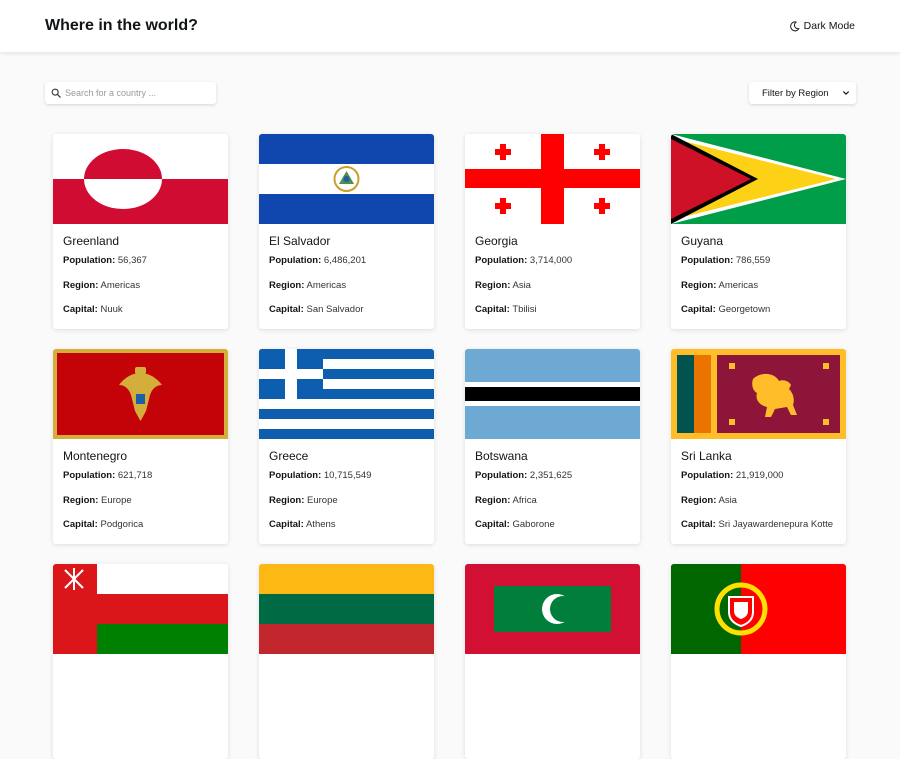 This screenshot has width=900, height=759. What do you see at coordinates (506, 309) in the screenshot?
I see `capital-stat: Capital: Tbilisi` at bounding box center [506, 309].